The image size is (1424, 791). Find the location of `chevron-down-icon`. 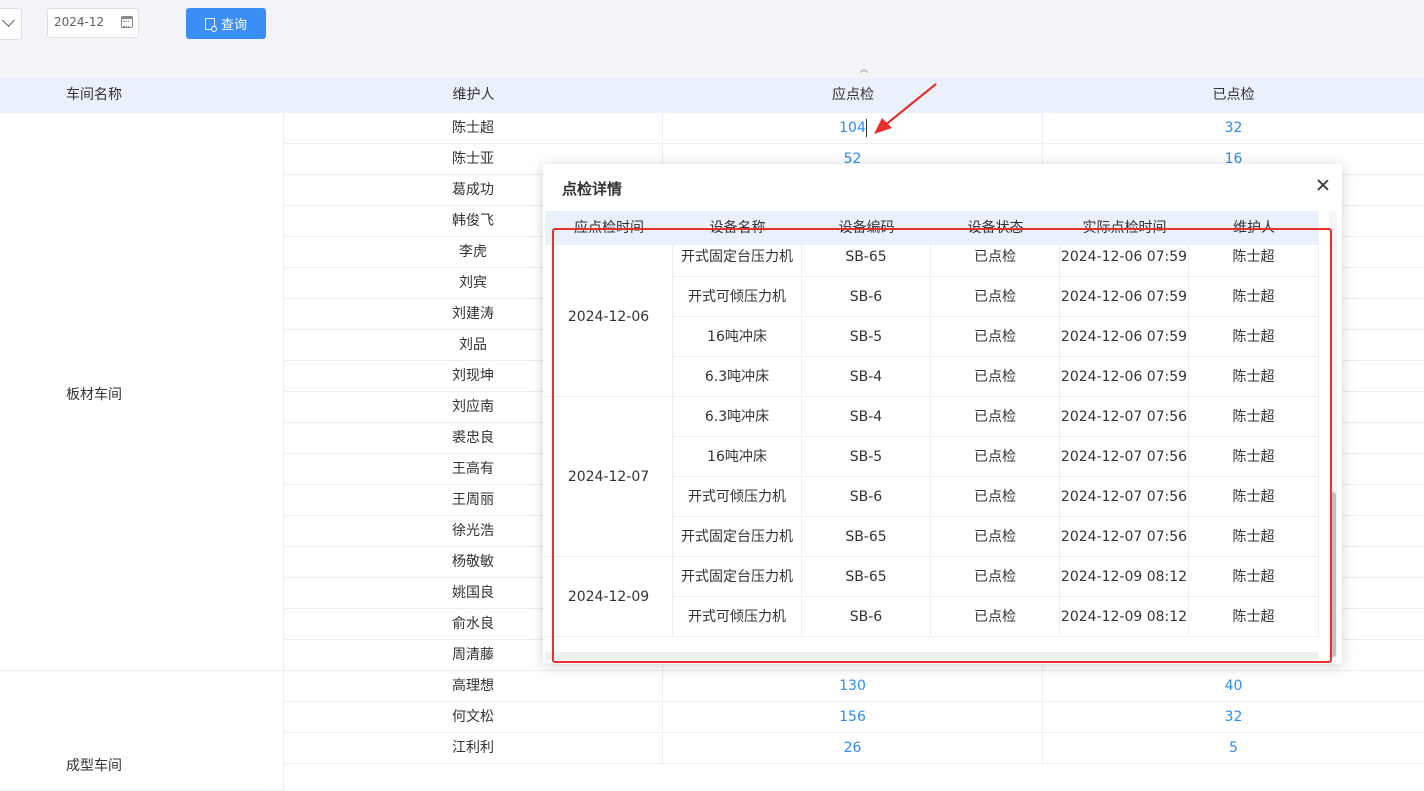

chevron-down-icon is located at coordinates (8, 20).